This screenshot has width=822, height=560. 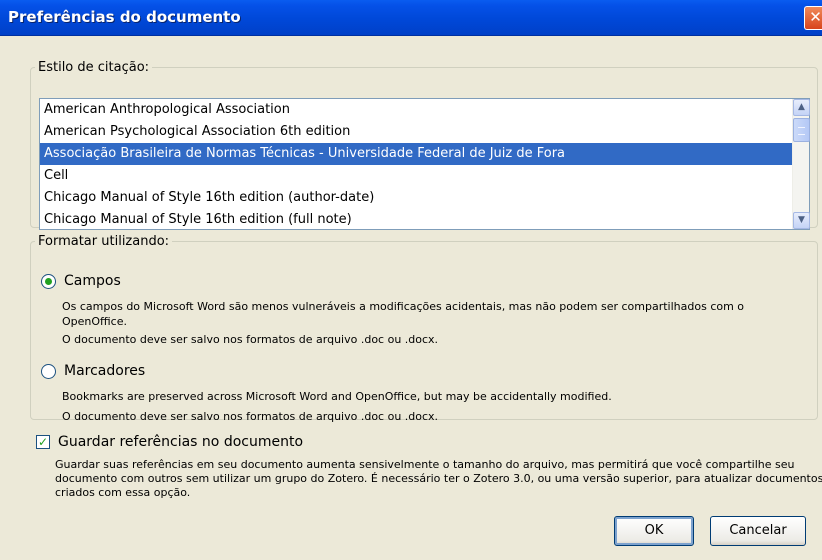 I want to click on bookmarks-radio, so click(x=48, y=371).